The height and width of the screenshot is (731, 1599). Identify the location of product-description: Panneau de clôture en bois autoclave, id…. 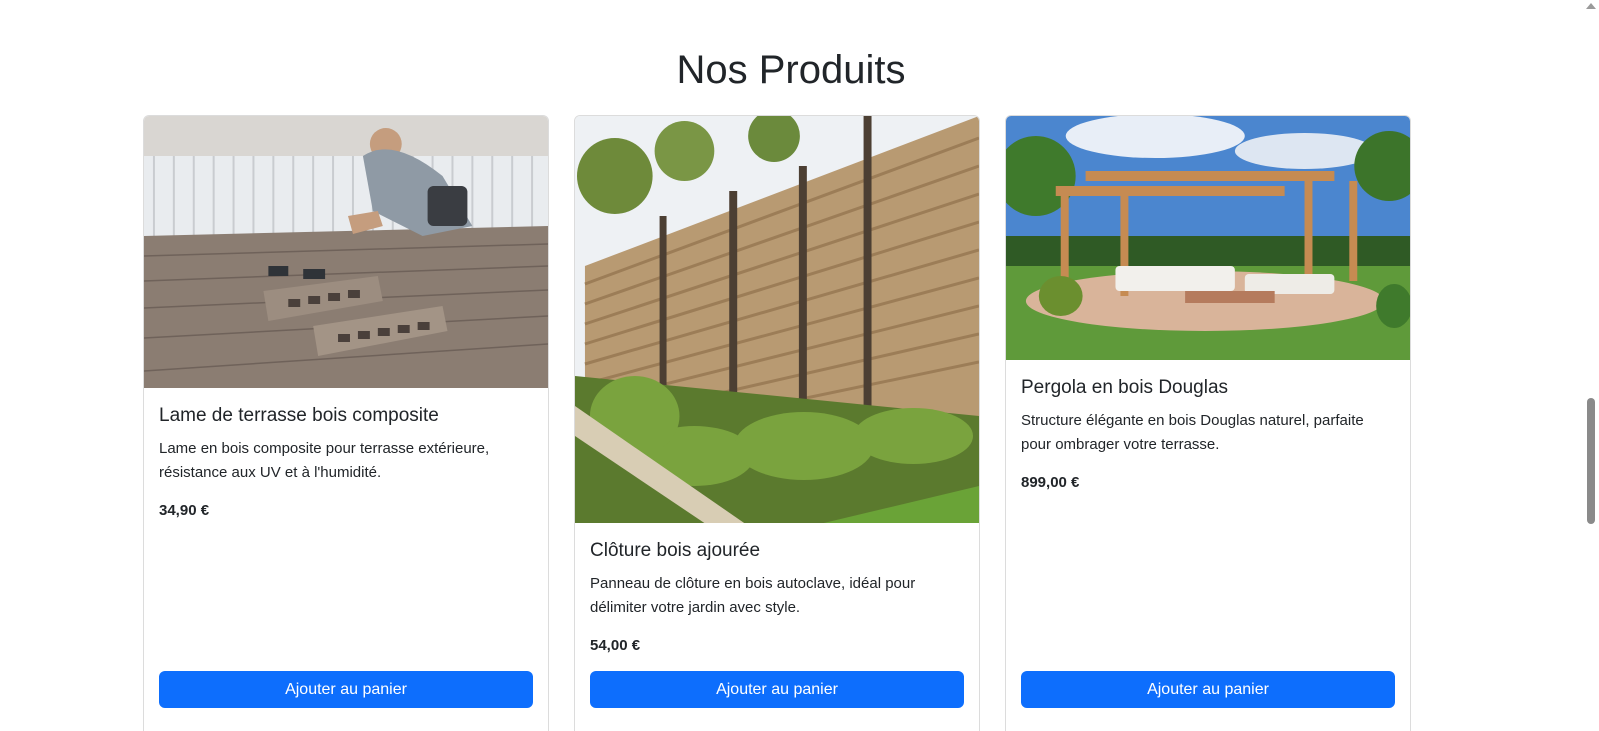
(753, 595).